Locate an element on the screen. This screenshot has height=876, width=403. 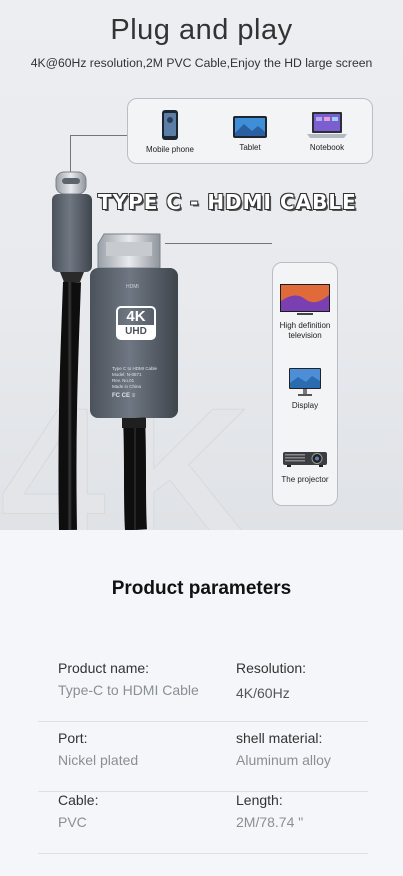
hdmi-mark: HDMI is located at coordinates (132, 287).